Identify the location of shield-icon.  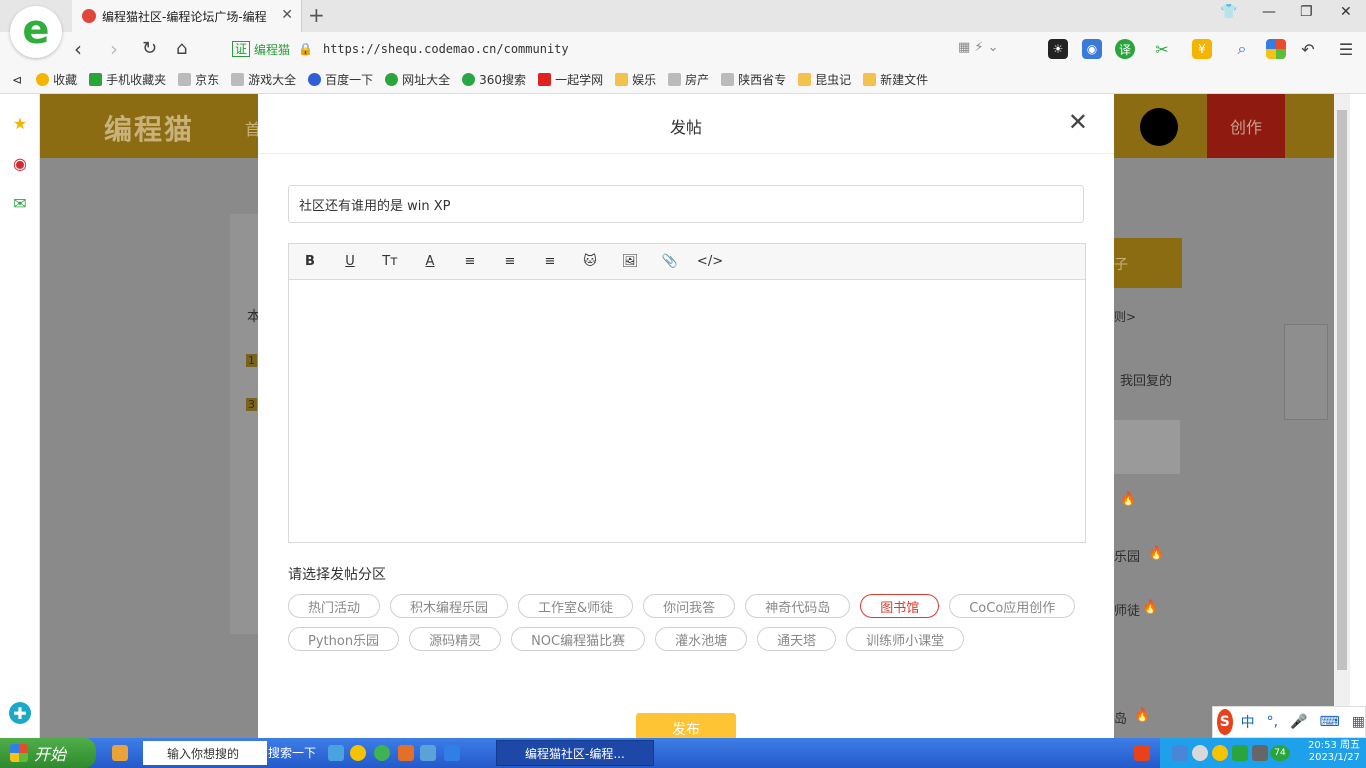
(1240, 753).